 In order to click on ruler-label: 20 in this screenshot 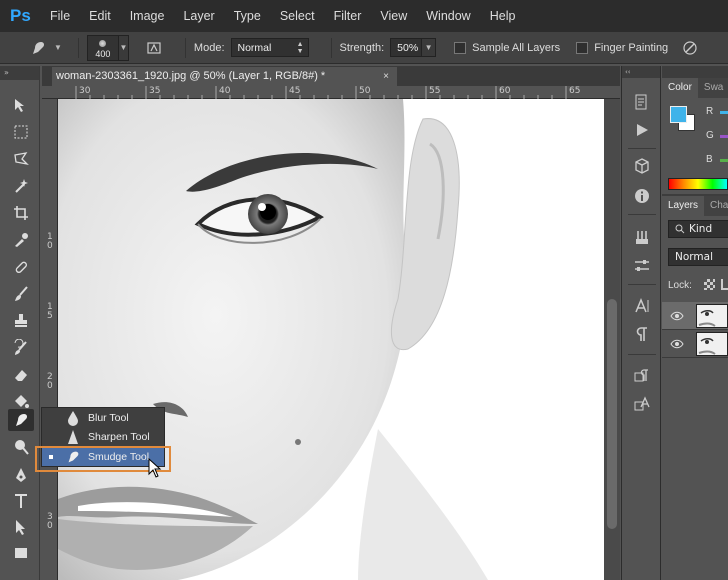, I will do `click(50, 381)`.